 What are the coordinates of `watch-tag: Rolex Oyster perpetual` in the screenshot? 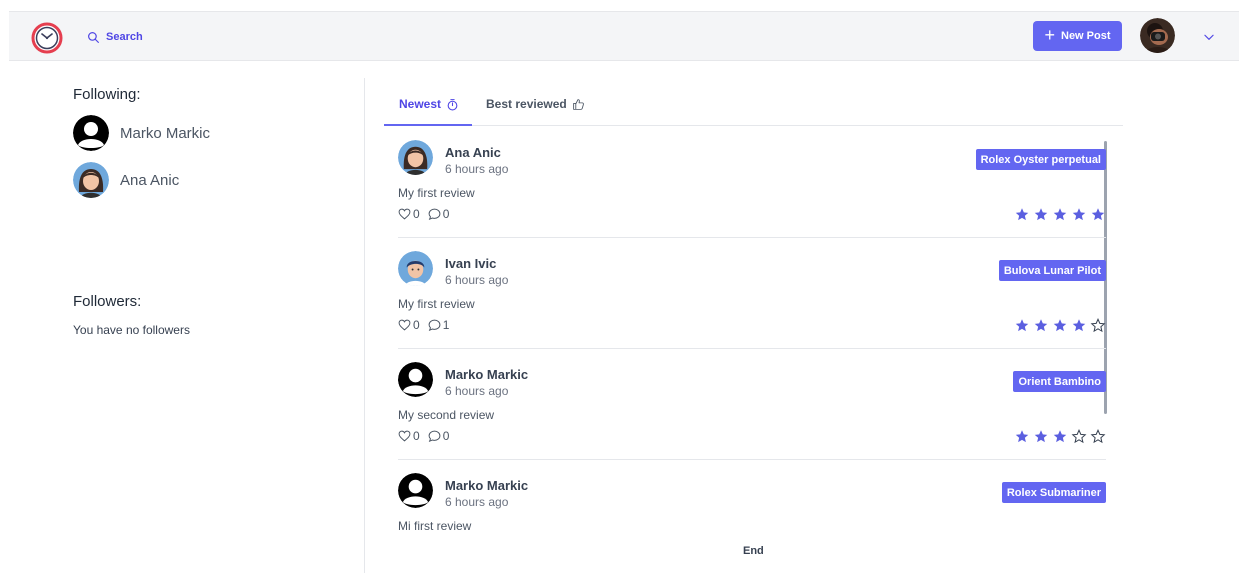 It's located at (1040, 159).